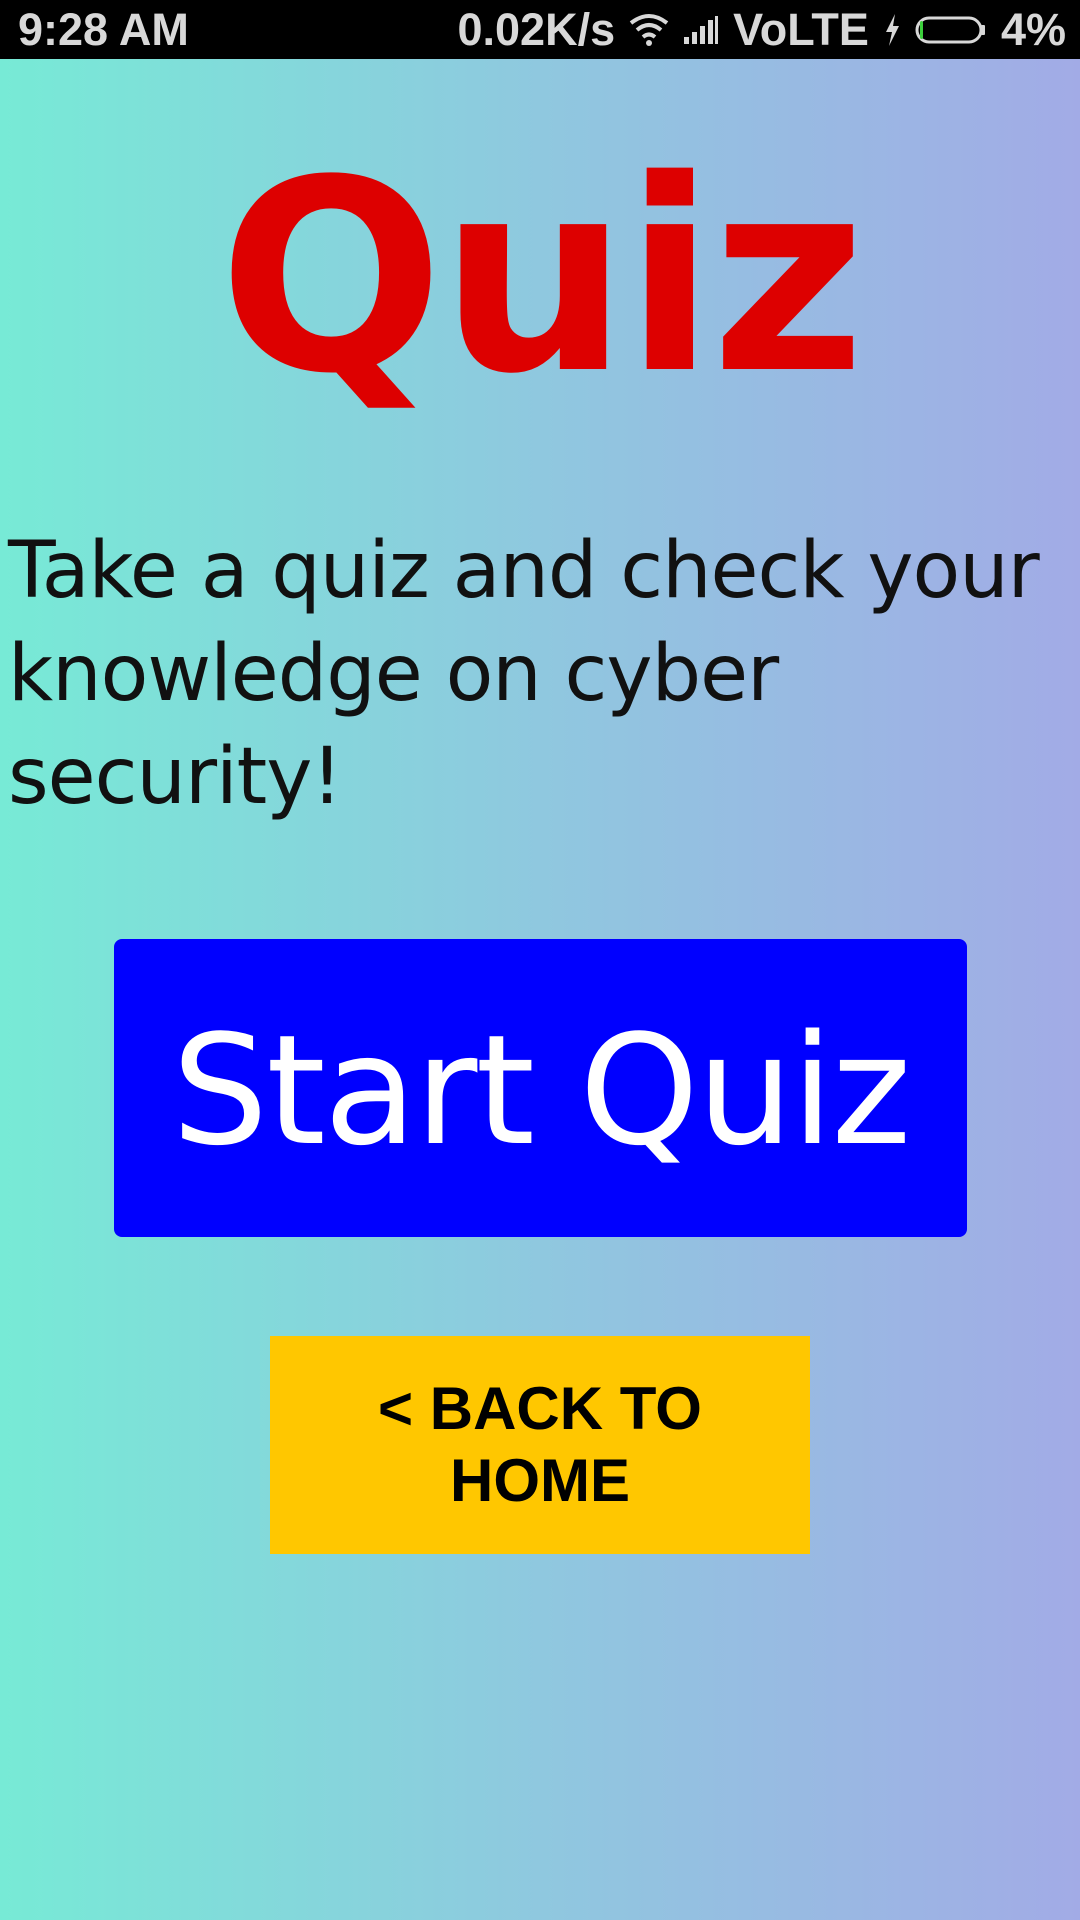 The height and width of the screenshot is (1920, 1080). I want to click on battery-percent: 4%, so click(1033, 29).